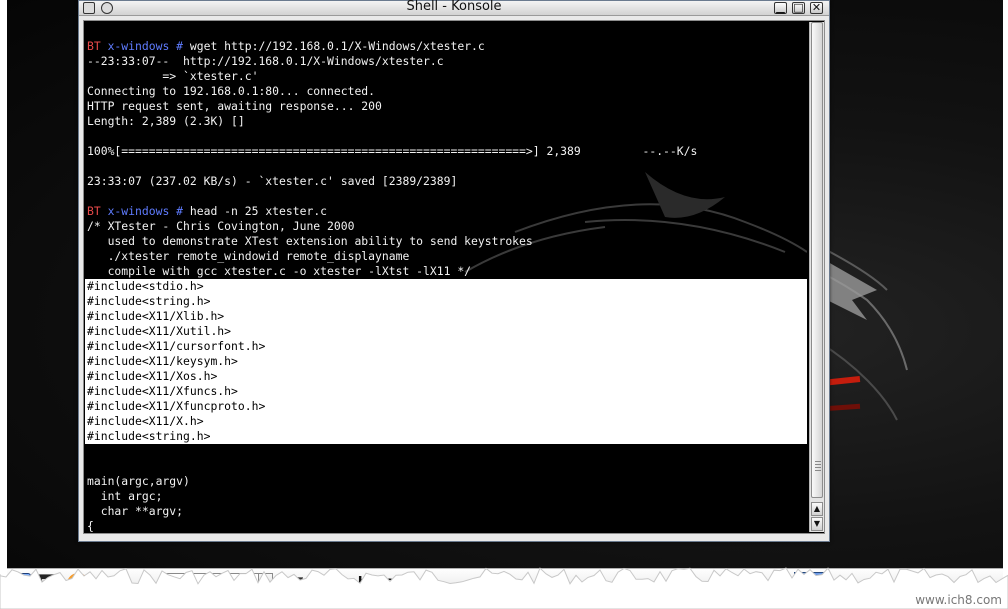  I want to click on window-titlebar: Shell - Konsole ▁ □ ✕, so click(454, 8).